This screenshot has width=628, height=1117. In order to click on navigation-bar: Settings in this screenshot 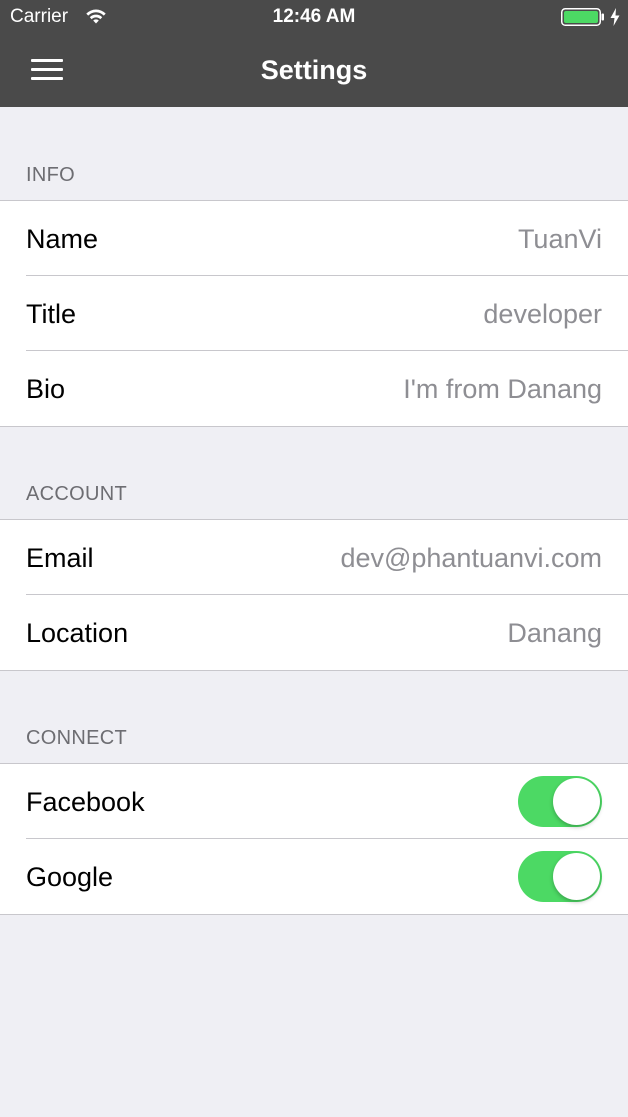, I will do `click(314, 70)`.